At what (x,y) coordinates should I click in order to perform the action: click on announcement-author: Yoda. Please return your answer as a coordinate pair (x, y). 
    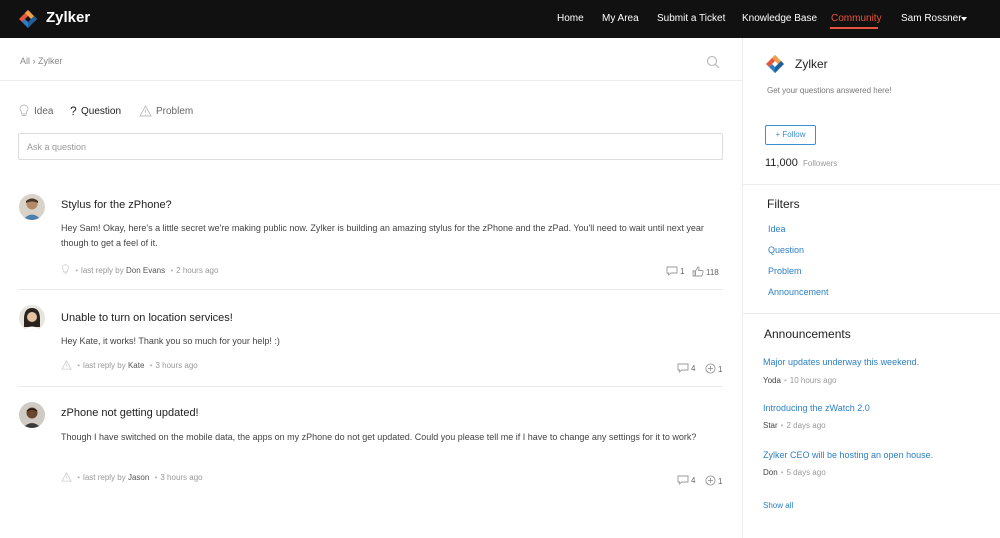
    Looking at the image, I should click on (772, 380).